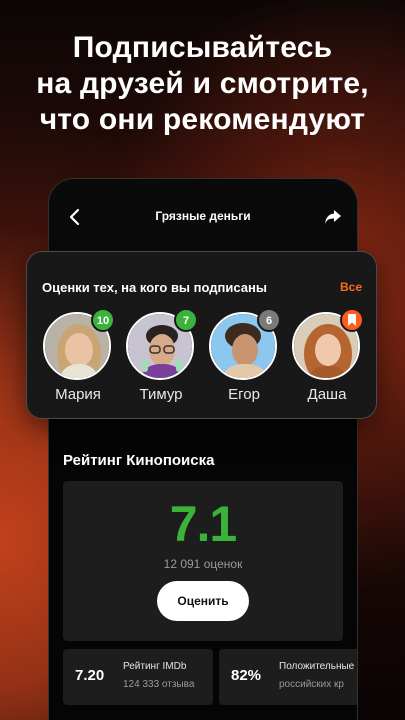 The width and height of the screenshot is (405, 720). What do you see at coordinates (269, 320) in the screenshot?
I see `rating-badge: 6` at bounding box center [269, 320].